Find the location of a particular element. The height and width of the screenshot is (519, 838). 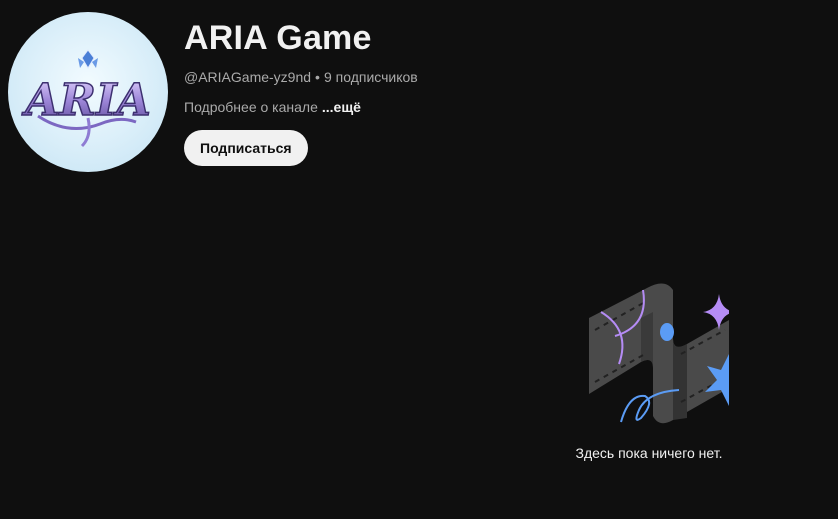

empty-state: Здесь пока ничего нет. is located at coordinates (649, 366).